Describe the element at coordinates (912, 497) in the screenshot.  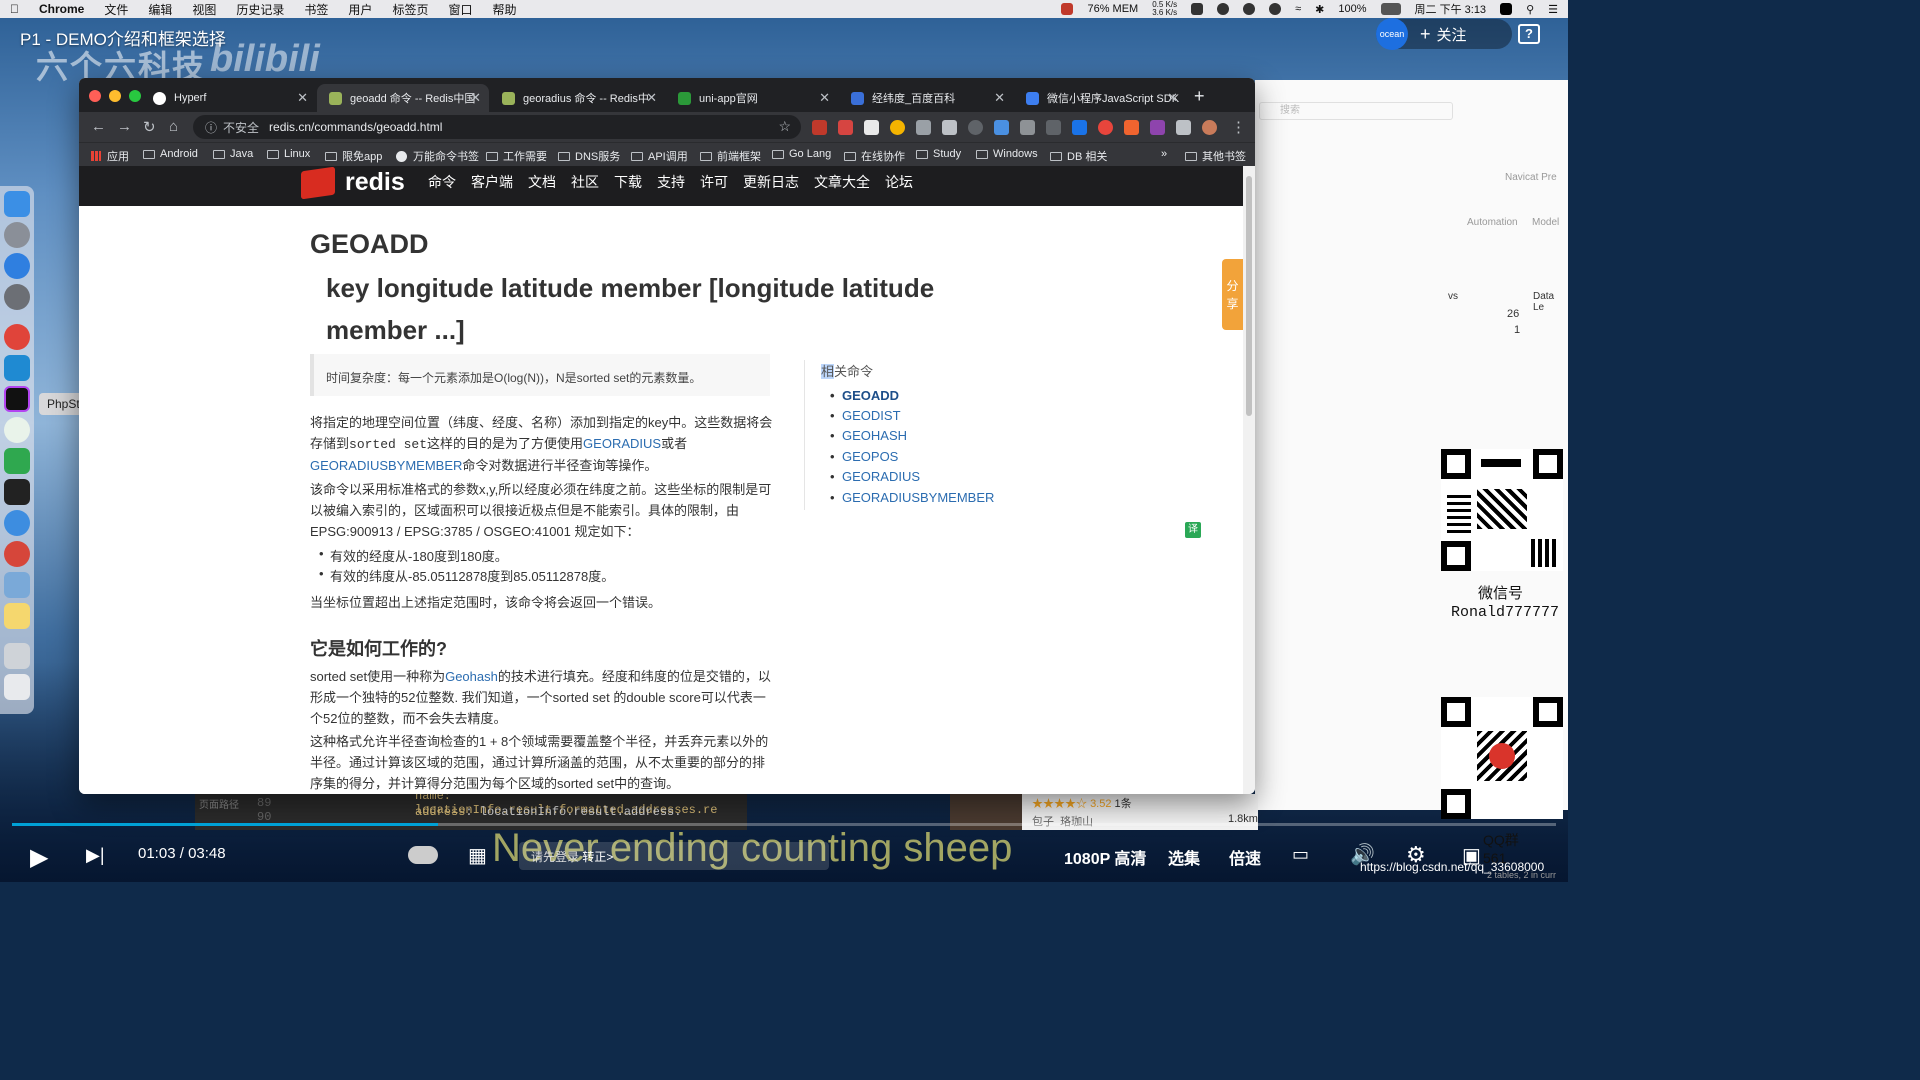
I see `related-link-georadiusbymember: GEORADIUSBYMEMBER` at that location.